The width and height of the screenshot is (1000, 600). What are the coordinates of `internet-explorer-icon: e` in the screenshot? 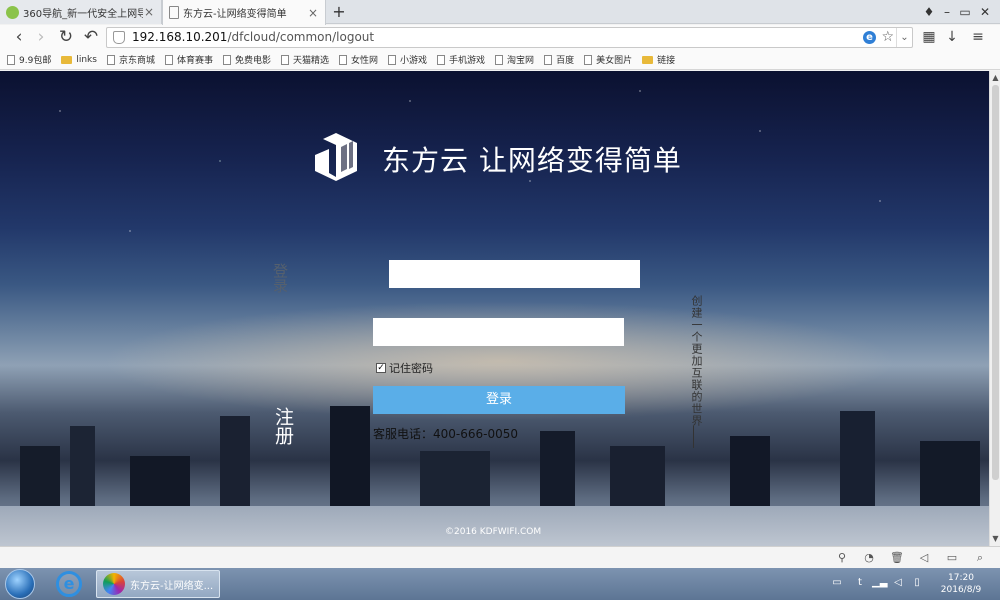 It's located at (69, 584).